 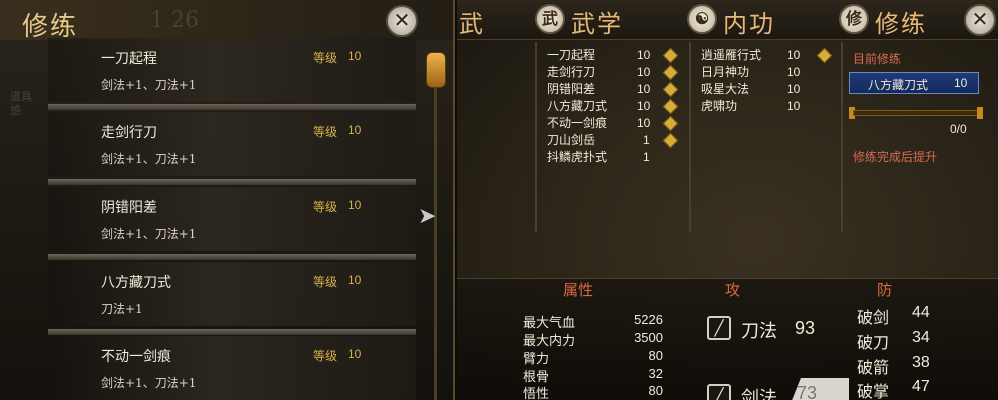 I want to click on defense-value: 47, so click(x=921, y=386).